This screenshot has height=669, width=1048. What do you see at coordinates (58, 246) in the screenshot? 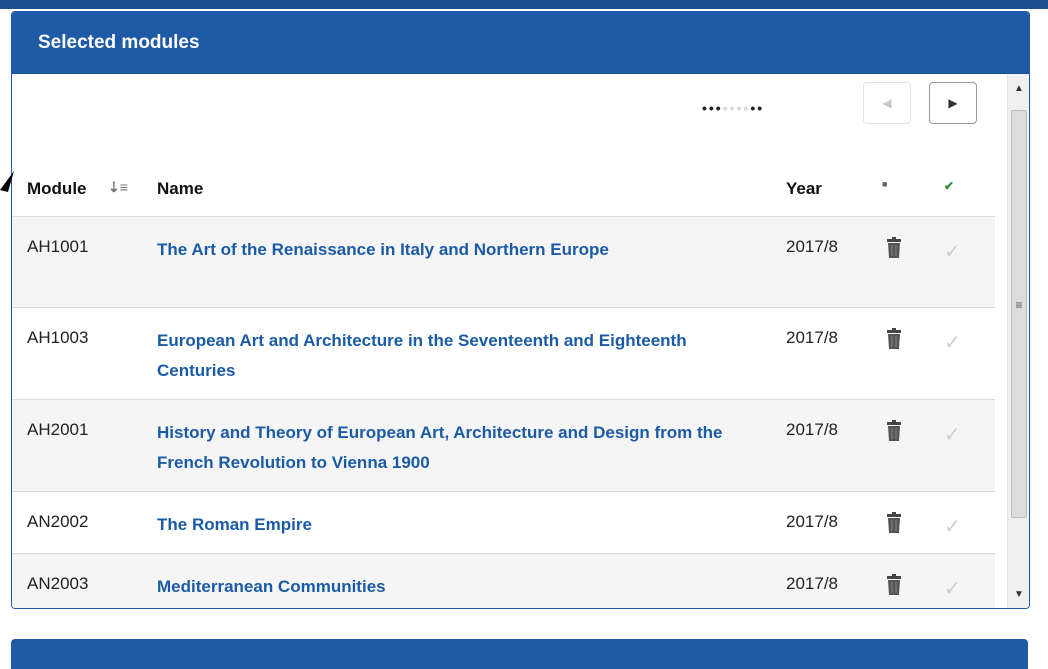
I see `module-code: AH1001` at bounding box center [58, 246].